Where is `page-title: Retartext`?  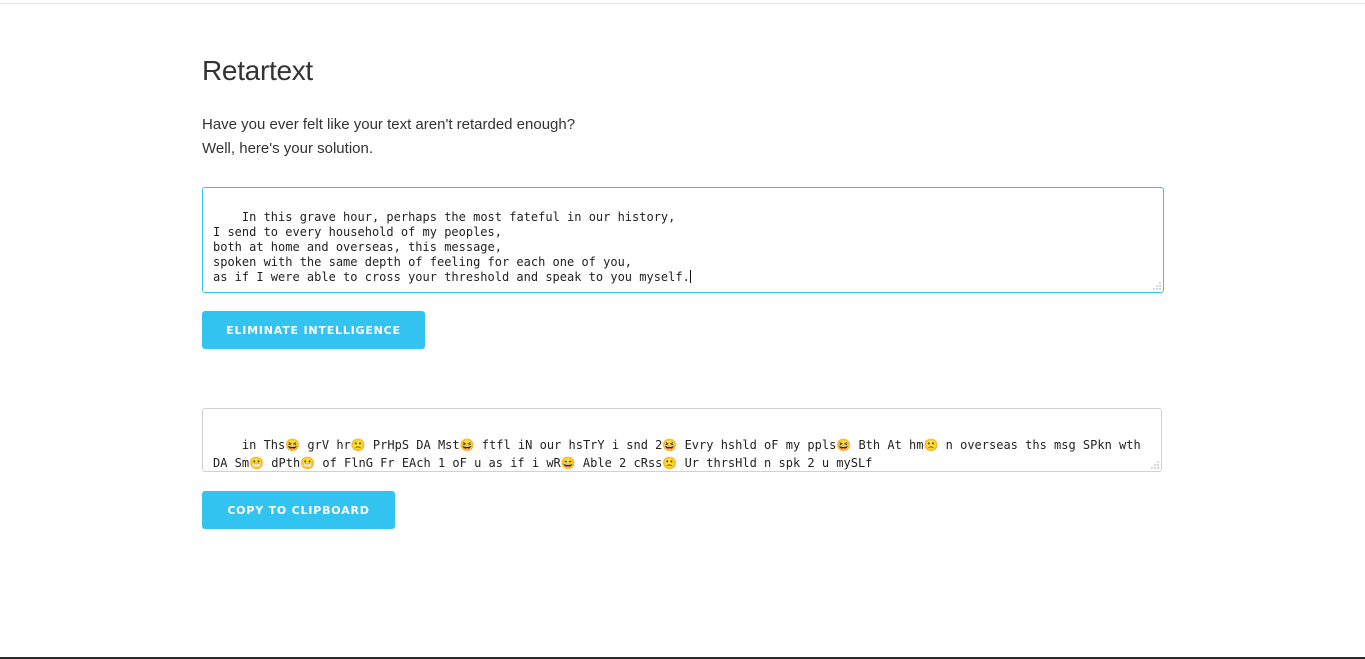
page-title: Retartext is located at coordinates (257, 70).